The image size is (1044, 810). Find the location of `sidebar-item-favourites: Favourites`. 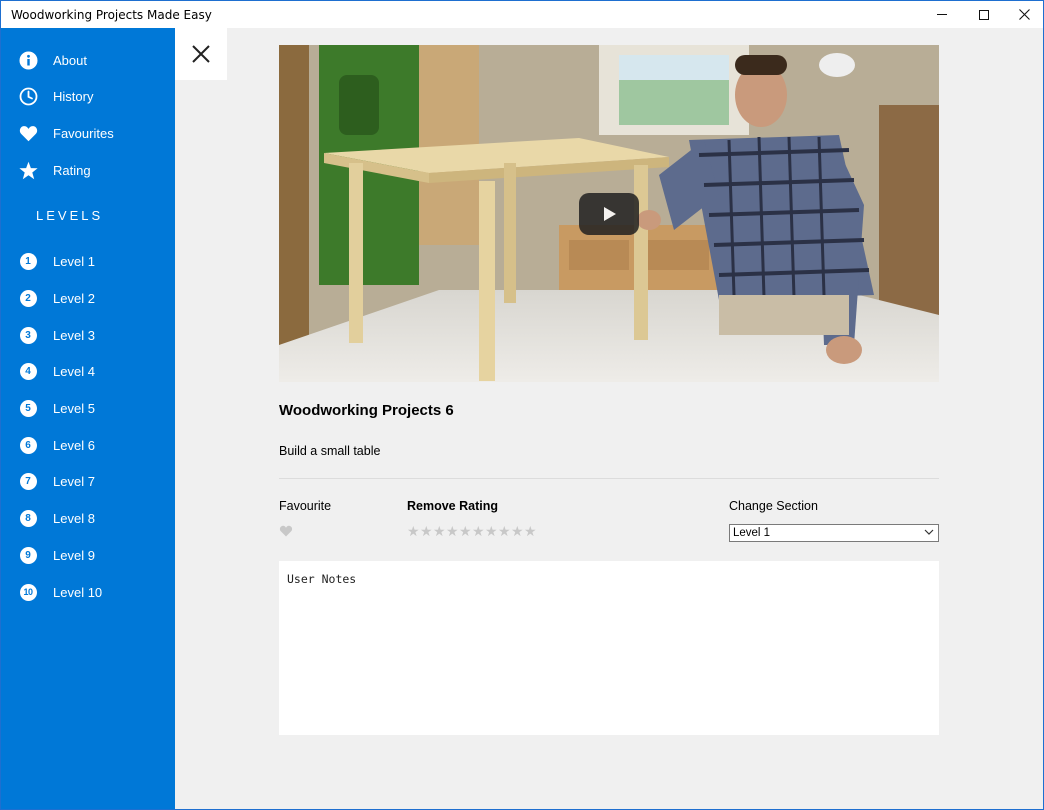

sidebar-item-favourites: Favourites is located at coordinates (88, 133).